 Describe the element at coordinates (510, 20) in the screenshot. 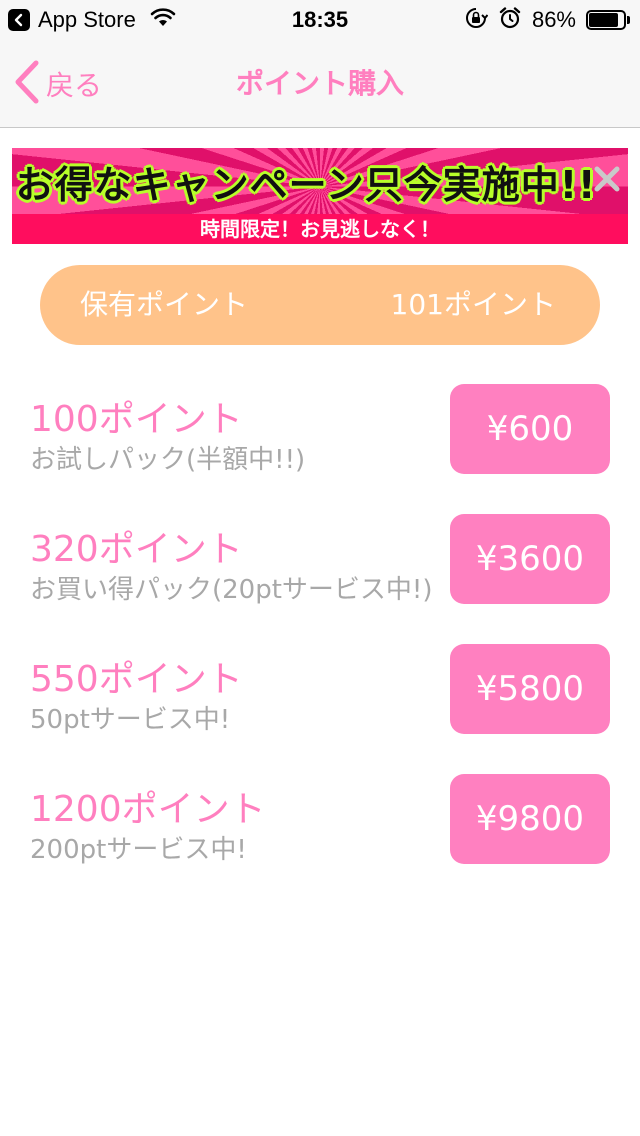

I see `alarm-icon` at that location.